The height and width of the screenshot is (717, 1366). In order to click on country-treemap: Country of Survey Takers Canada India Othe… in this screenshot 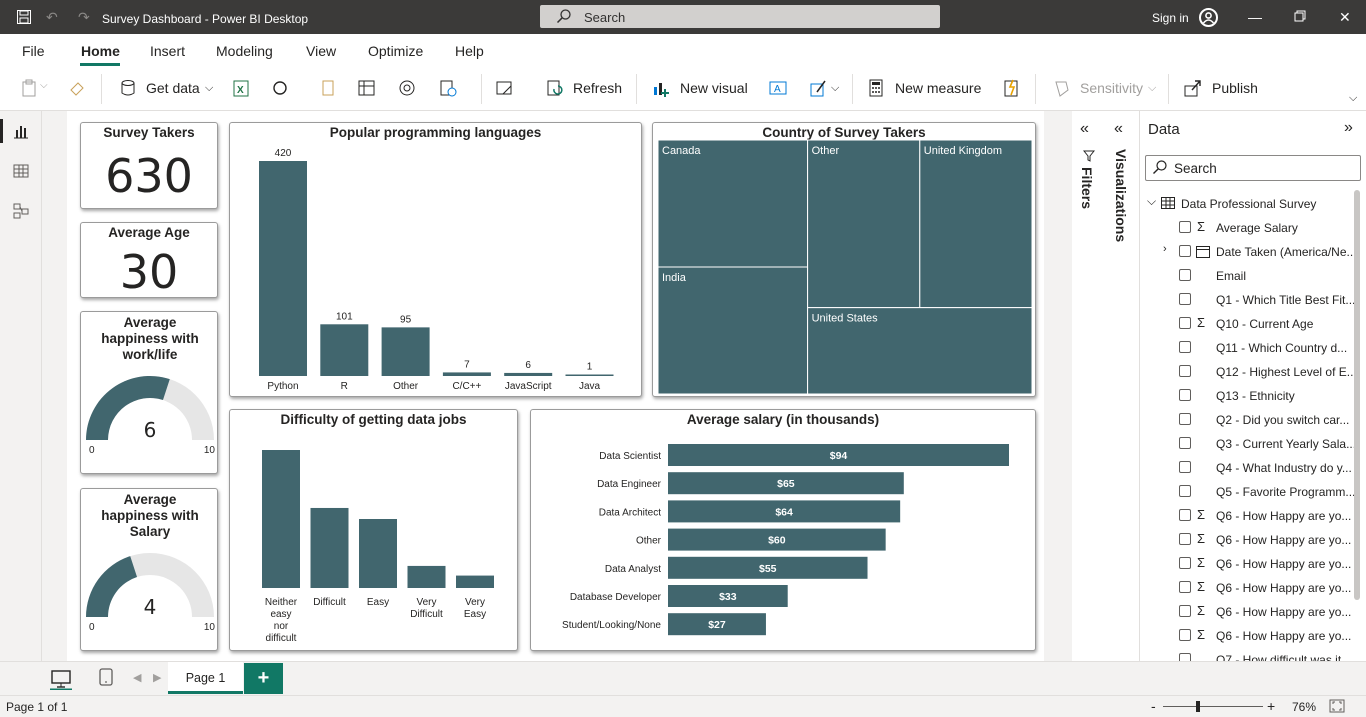, I will do `click(844, 259)`.